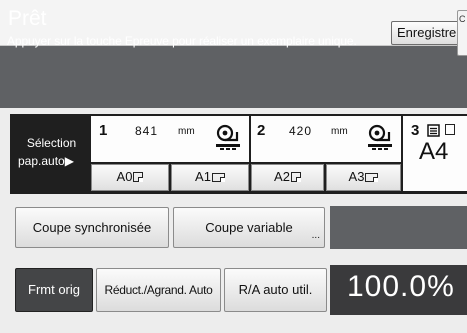 This screenshot has height=333, width=467. I want to click on roll-2-width: 420, so click(301, 131).